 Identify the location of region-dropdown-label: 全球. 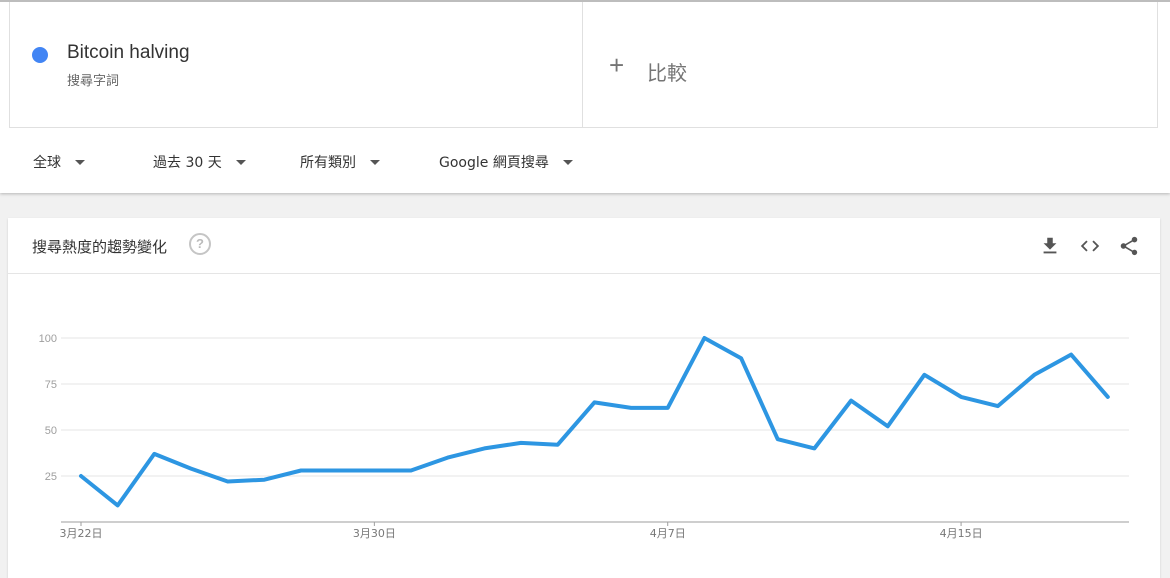
(47, 163).